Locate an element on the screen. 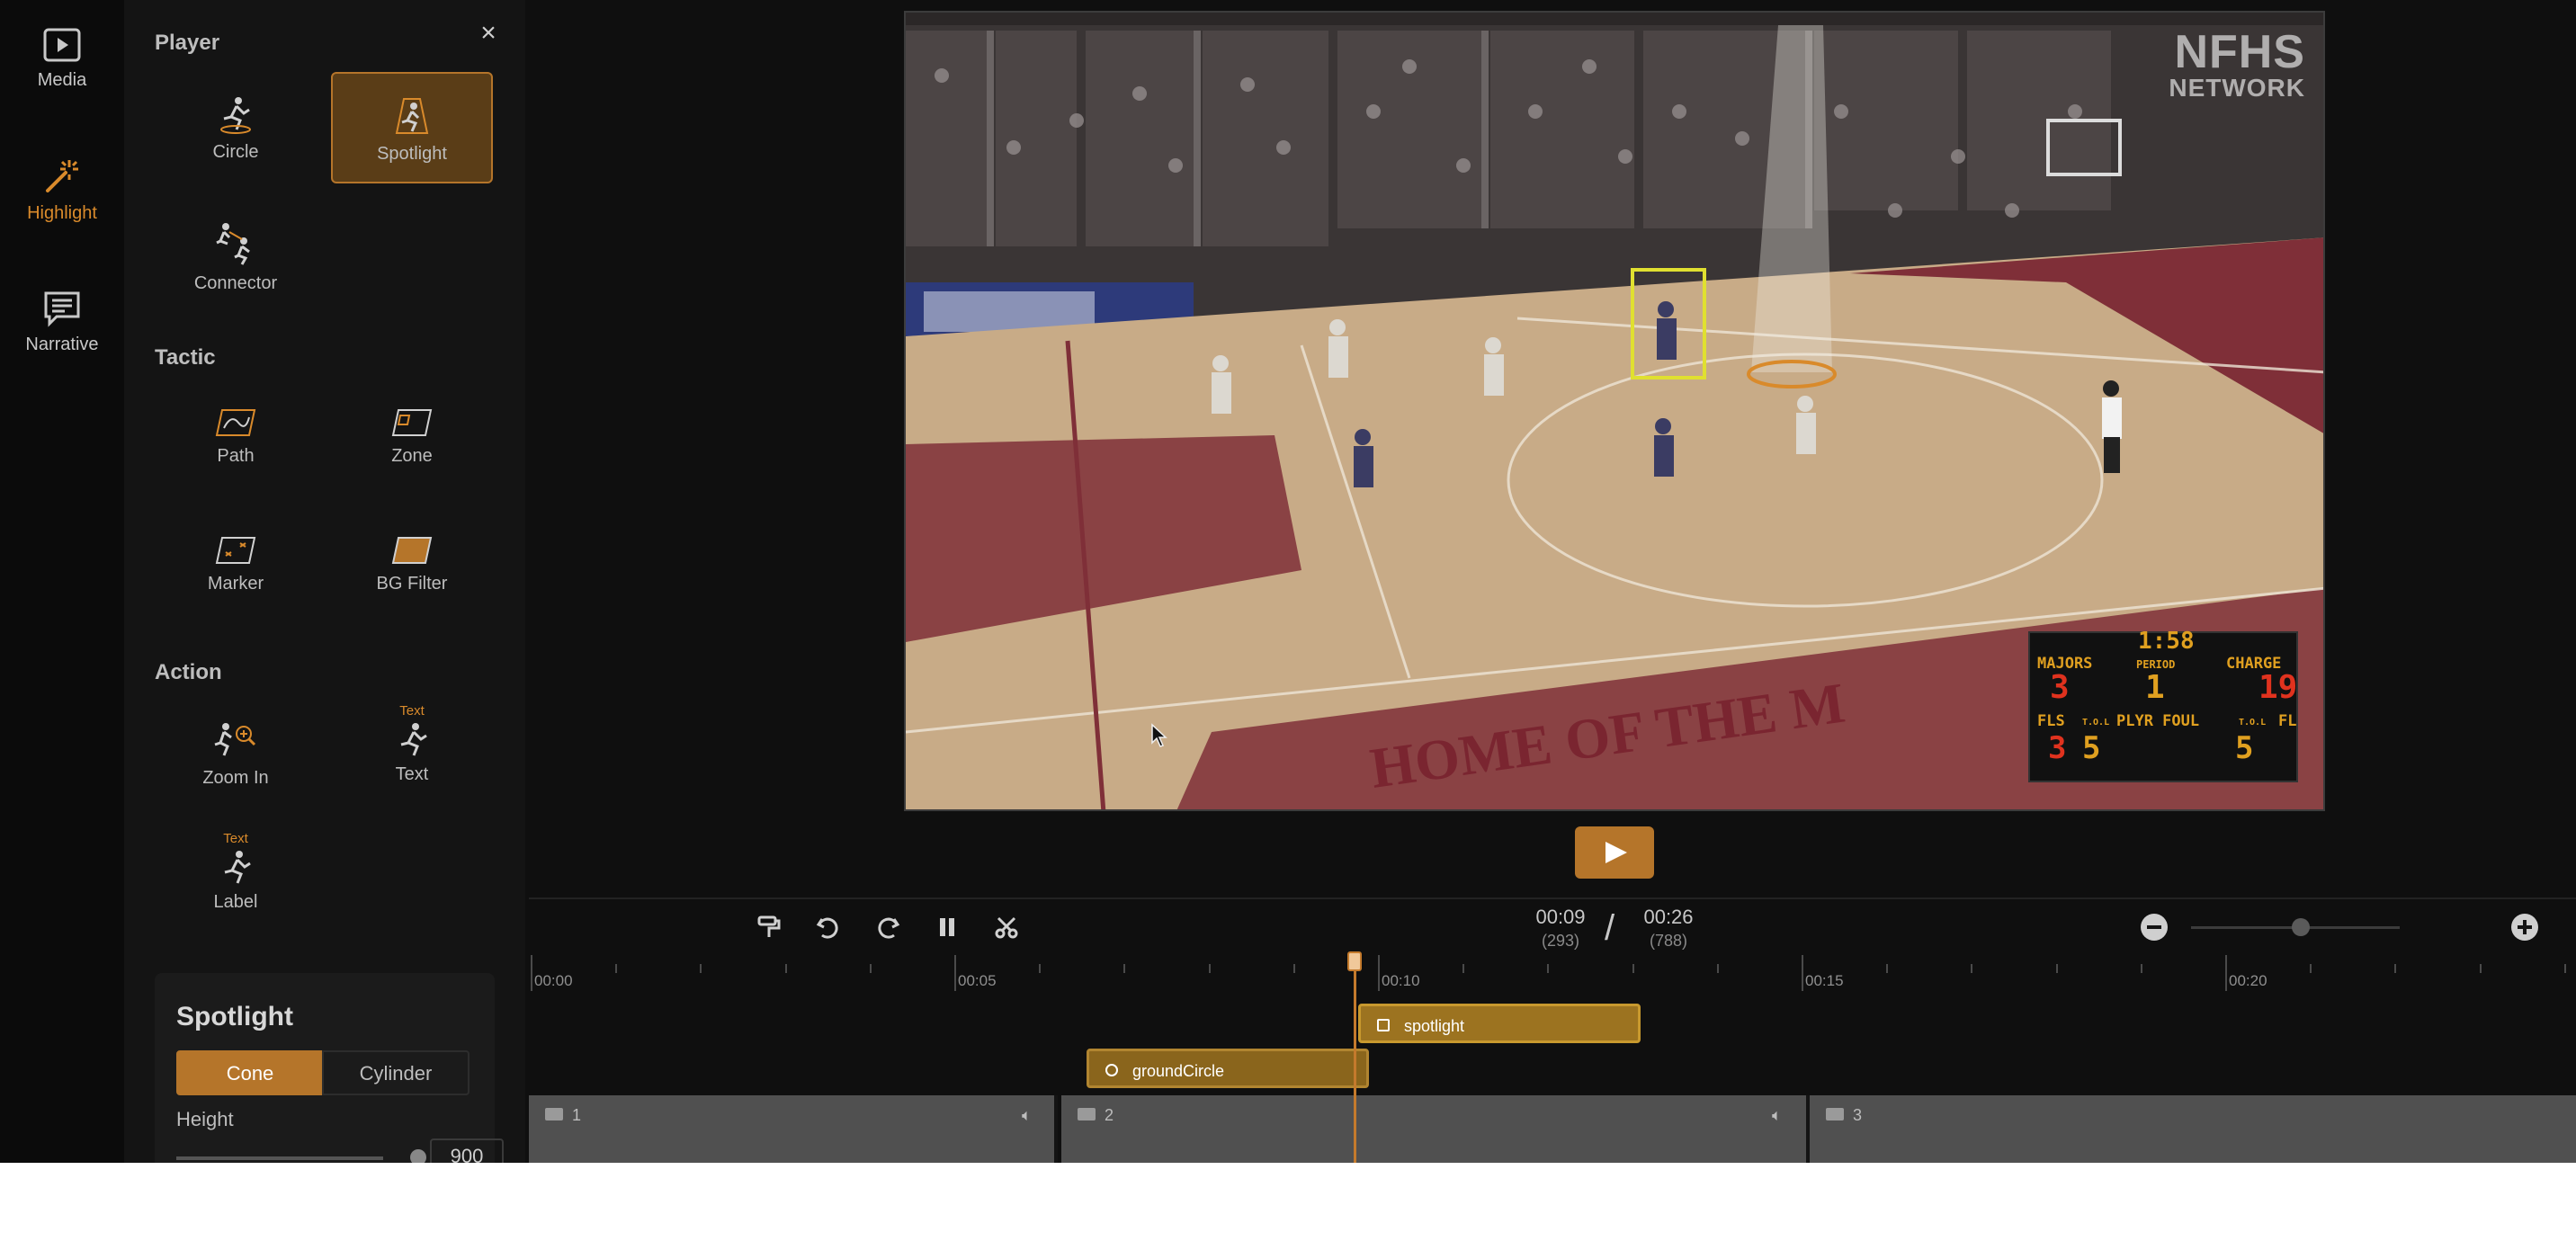  scoreboard-plyr-foul-label: PLYR FOUL is located at coordinates (2158, 721).